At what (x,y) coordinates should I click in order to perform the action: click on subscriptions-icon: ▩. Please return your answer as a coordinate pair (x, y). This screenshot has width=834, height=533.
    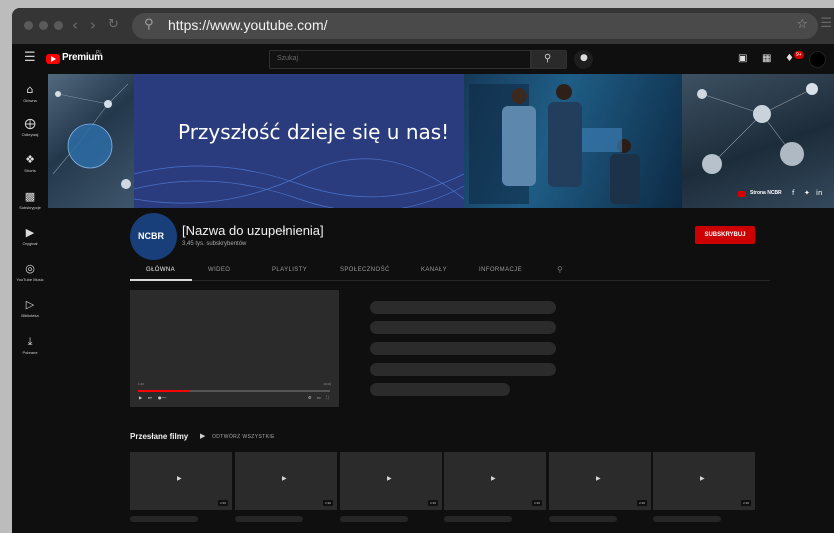
    Looking at the image, I should click on (30, 196).